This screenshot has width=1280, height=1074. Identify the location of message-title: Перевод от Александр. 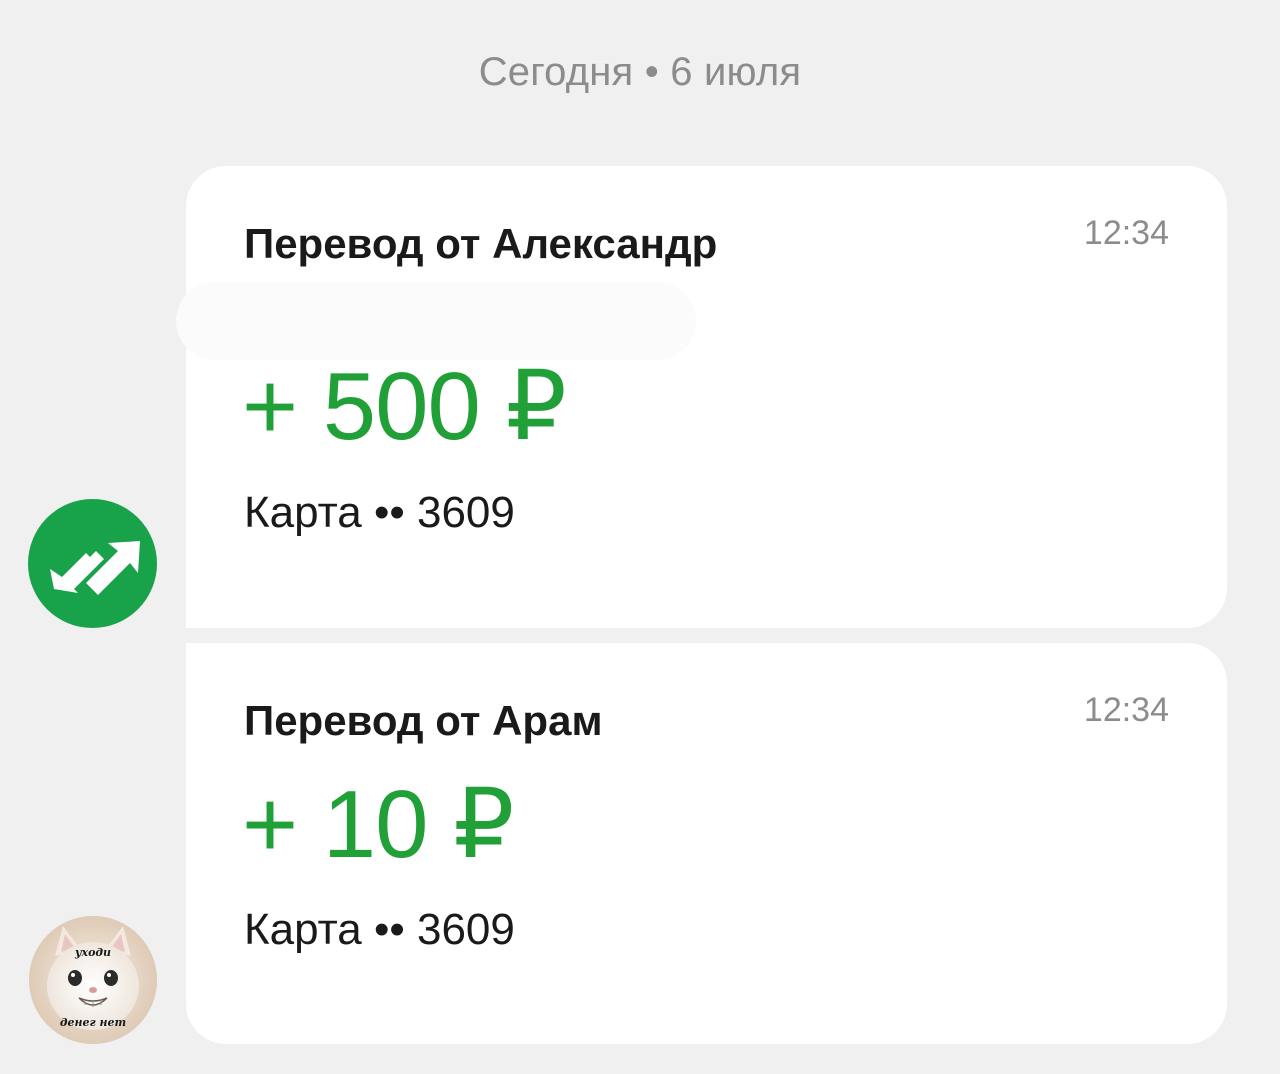
(481, 243).